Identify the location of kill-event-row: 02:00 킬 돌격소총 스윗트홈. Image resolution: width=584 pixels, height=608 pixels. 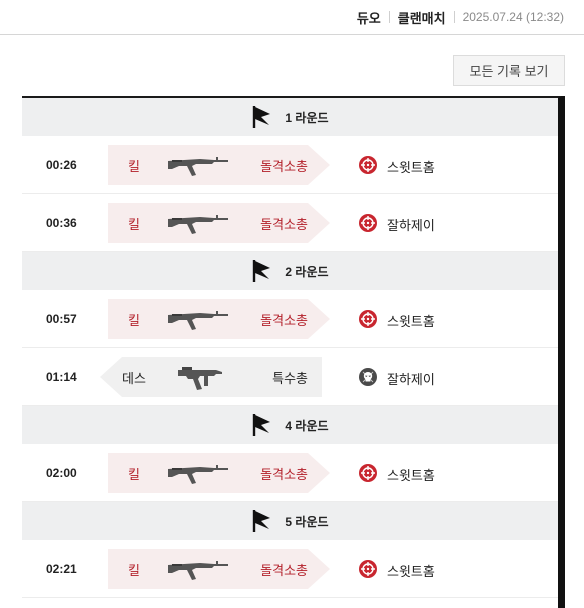
(290, 473).